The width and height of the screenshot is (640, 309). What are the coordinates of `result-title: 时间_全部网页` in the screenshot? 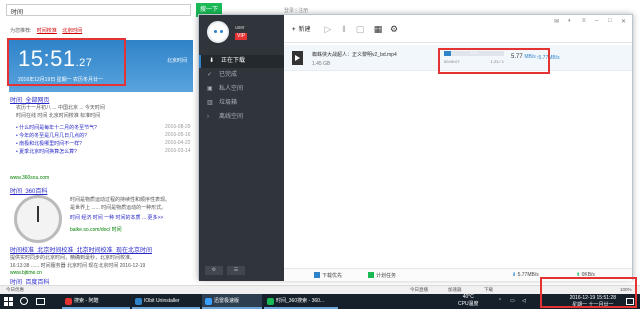 It's located at (29, 99).